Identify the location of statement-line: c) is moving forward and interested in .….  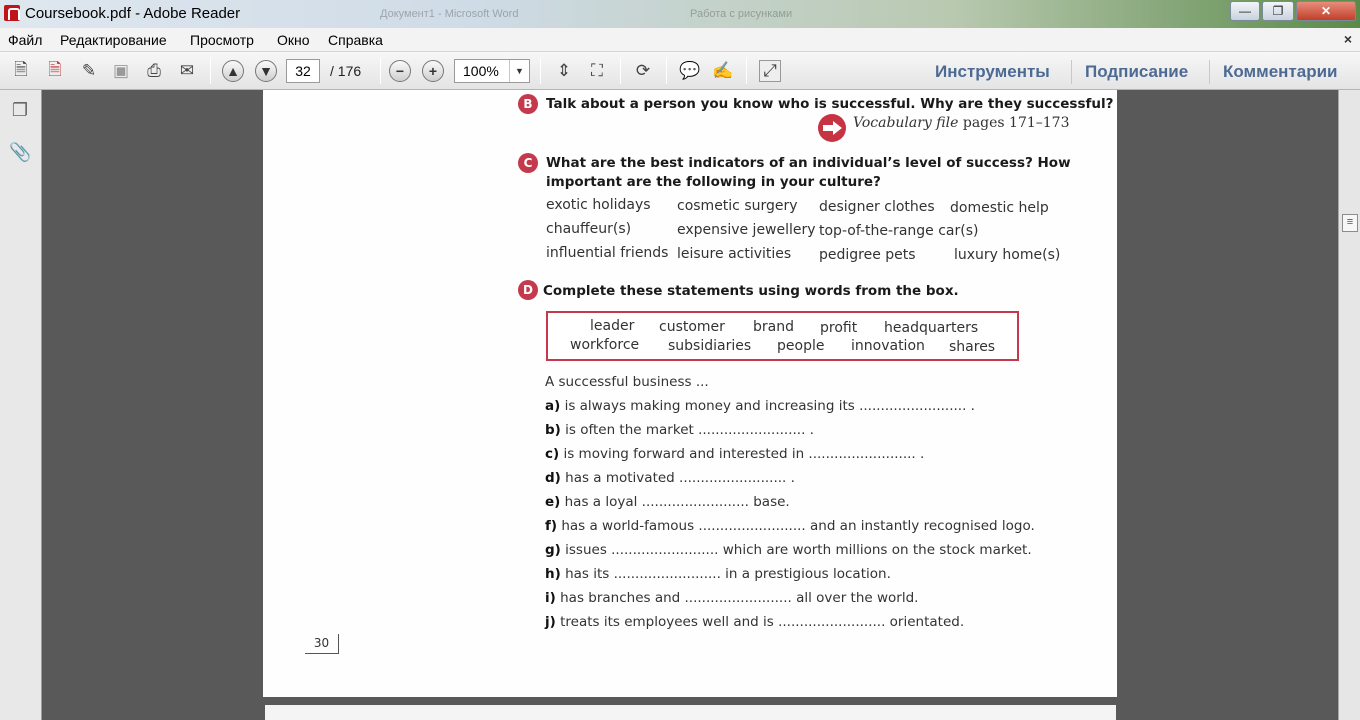
(734, 454).